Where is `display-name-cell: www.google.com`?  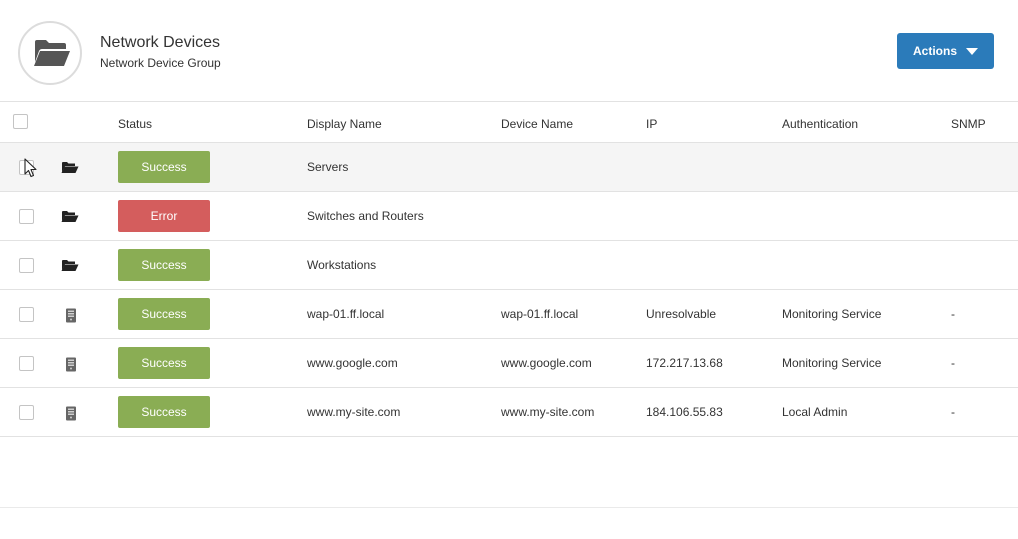
display-name-cell: www.google.com is located at coordinates (352, 363).